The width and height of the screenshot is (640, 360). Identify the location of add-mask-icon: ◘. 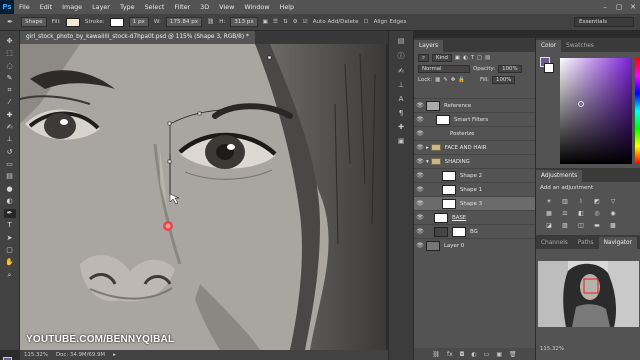
(462, 354).